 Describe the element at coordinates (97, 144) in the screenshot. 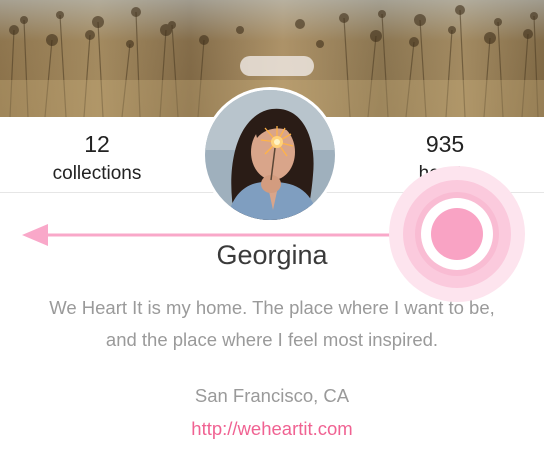

I see `collections-count: 12` at that location.